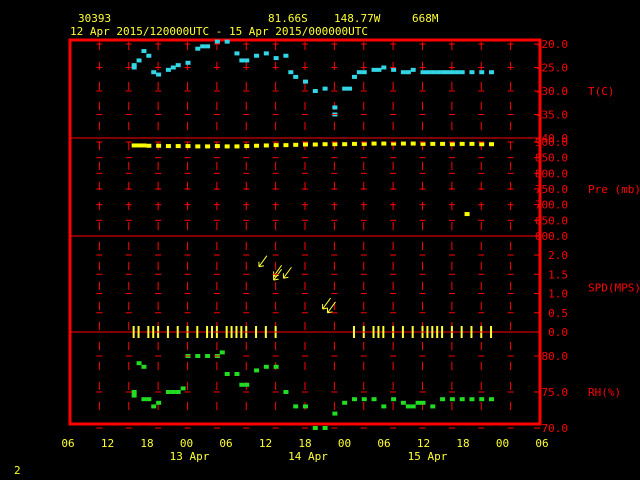 This screenshot has width=640, height=480. What do you see at coordinates (555, 428) in the screenshot?
I see `y-tick-label: 70.0` at bounding box center [555, 428].